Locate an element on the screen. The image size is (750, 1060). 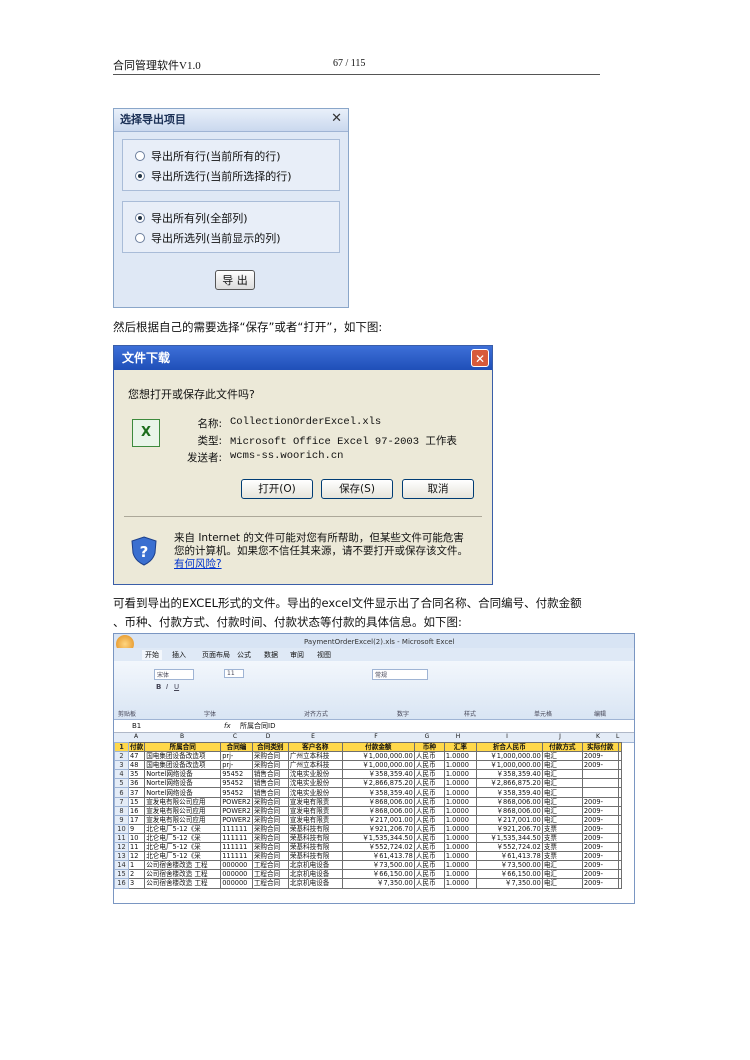
table-cell: Nortel网络设备 is located at coordinates (183, 792).